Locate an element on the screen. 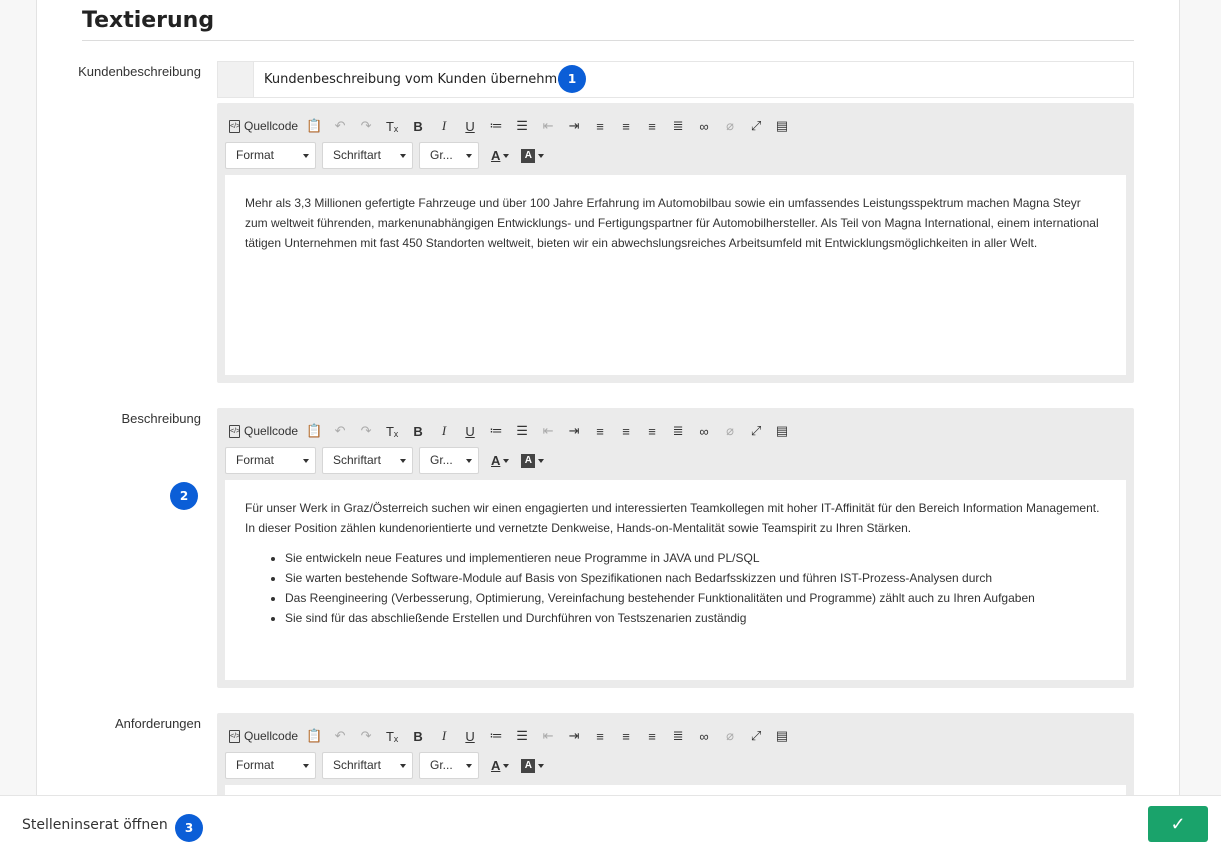 This screenshot has width=1221, height=849. editor-toolbar-row2: Format Schriftart Gr... A A is located at coordinates (387, 155).